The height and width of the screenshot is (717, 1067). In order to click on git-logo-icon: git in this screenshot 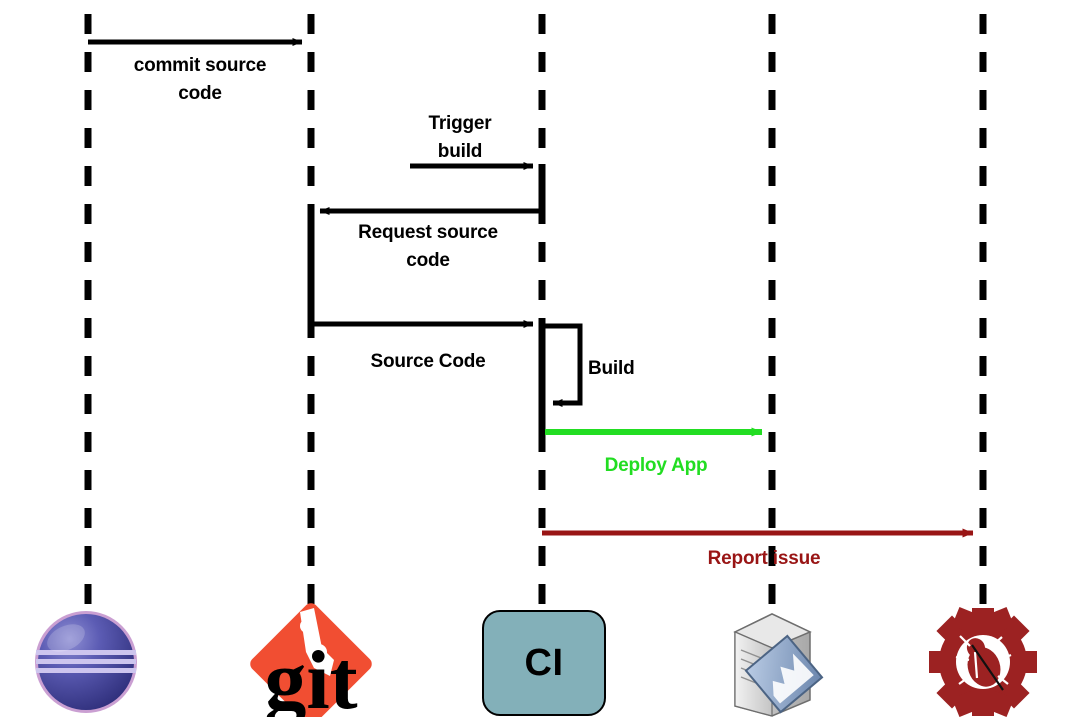, I will do `click(311, 660)`.